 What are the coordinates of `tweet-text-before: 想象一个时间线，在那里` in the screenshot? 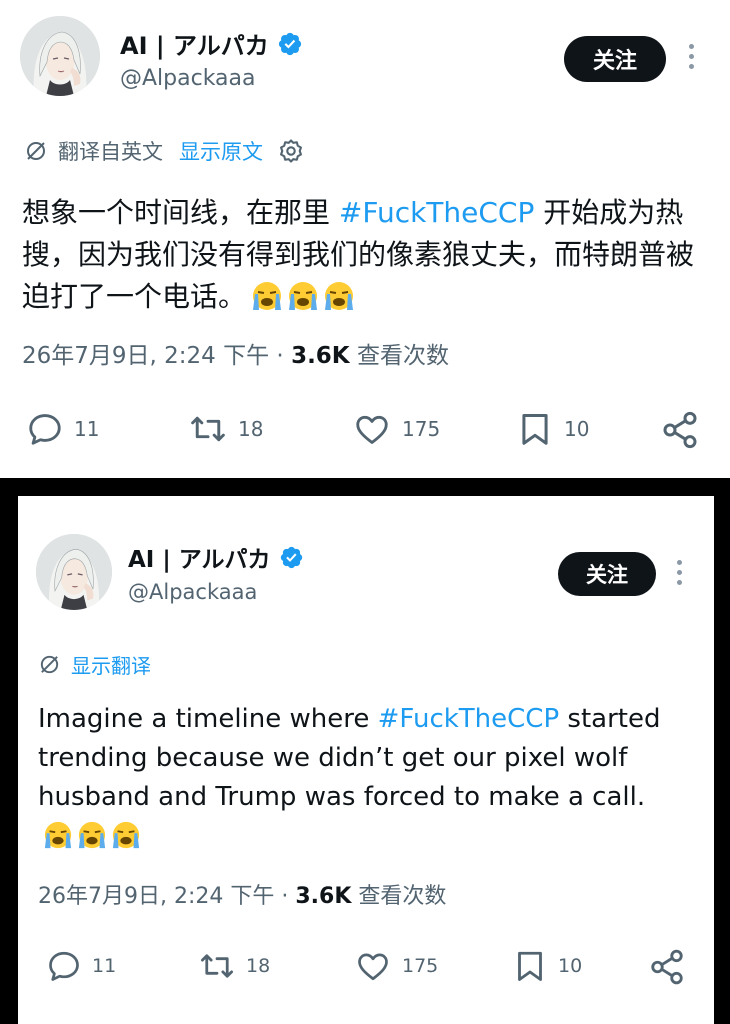 It's located at (180, 212).